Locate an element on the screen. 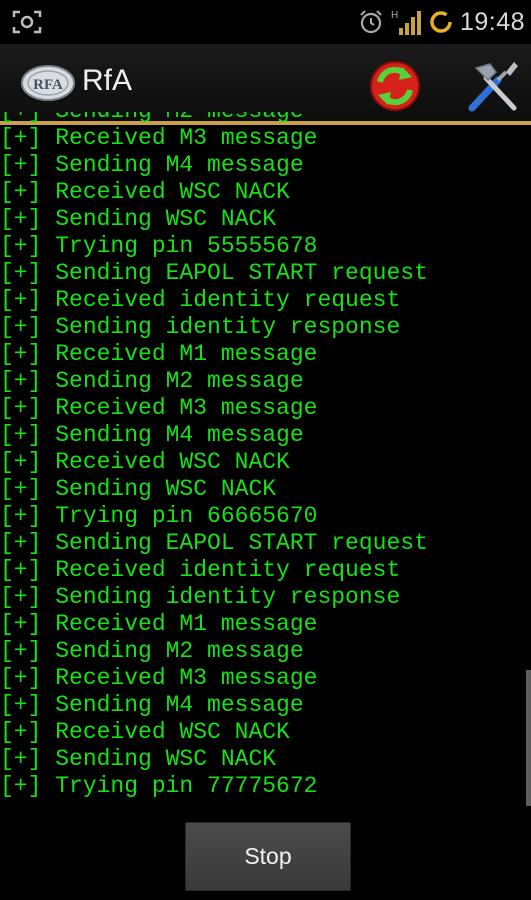  status-icons: H 19:48 is located at coordinates (441, 22).